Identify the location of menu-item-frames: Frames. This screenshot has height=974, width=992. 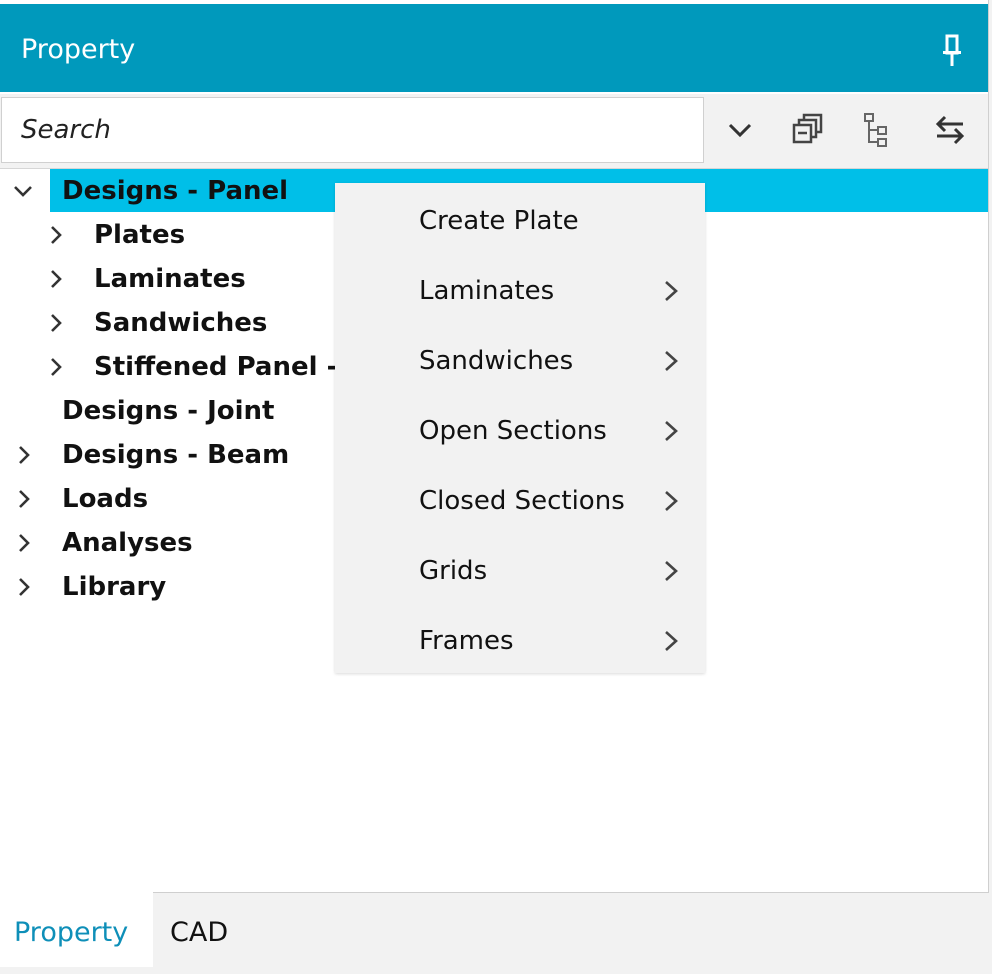
(520, 640).